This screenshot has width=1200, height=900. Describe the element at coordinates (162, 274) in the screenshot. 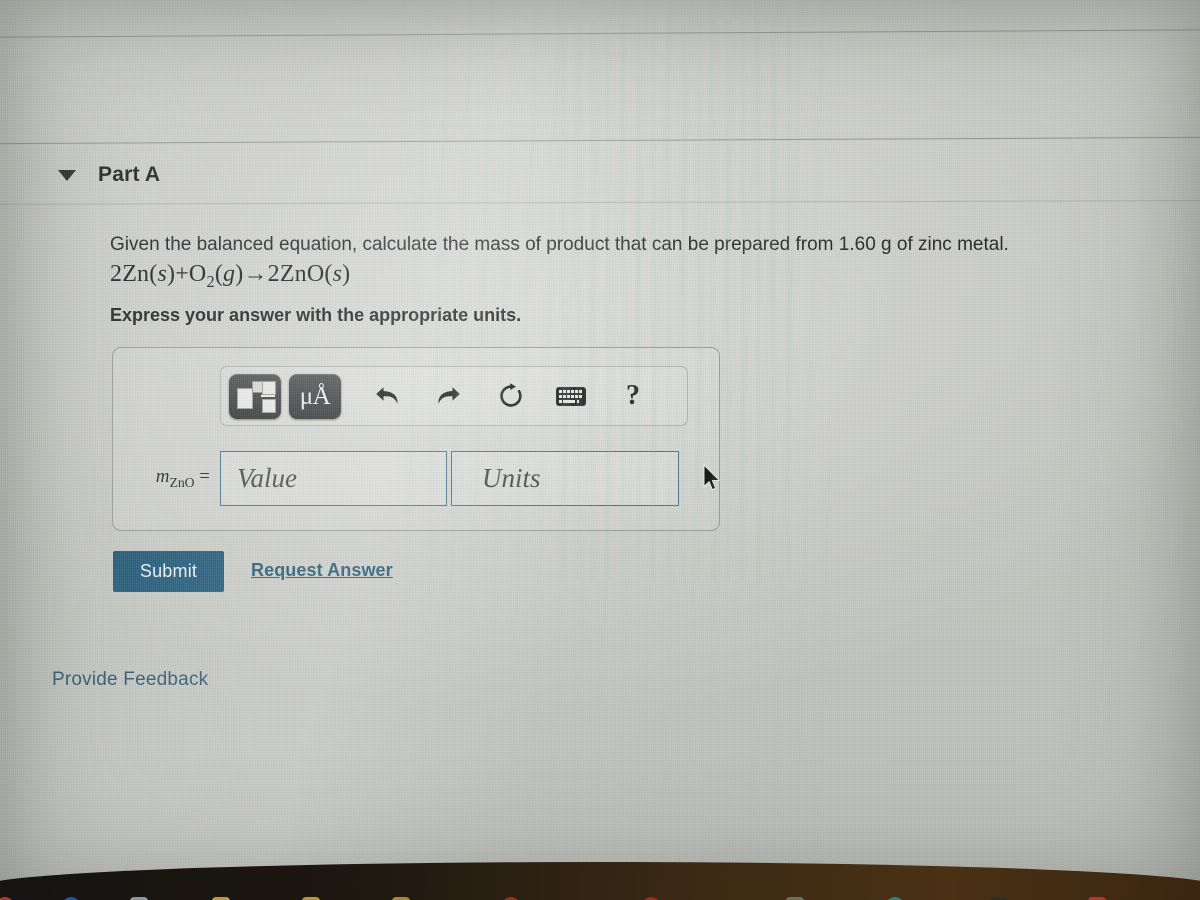

I see `eq-state-s1: s` at that location.